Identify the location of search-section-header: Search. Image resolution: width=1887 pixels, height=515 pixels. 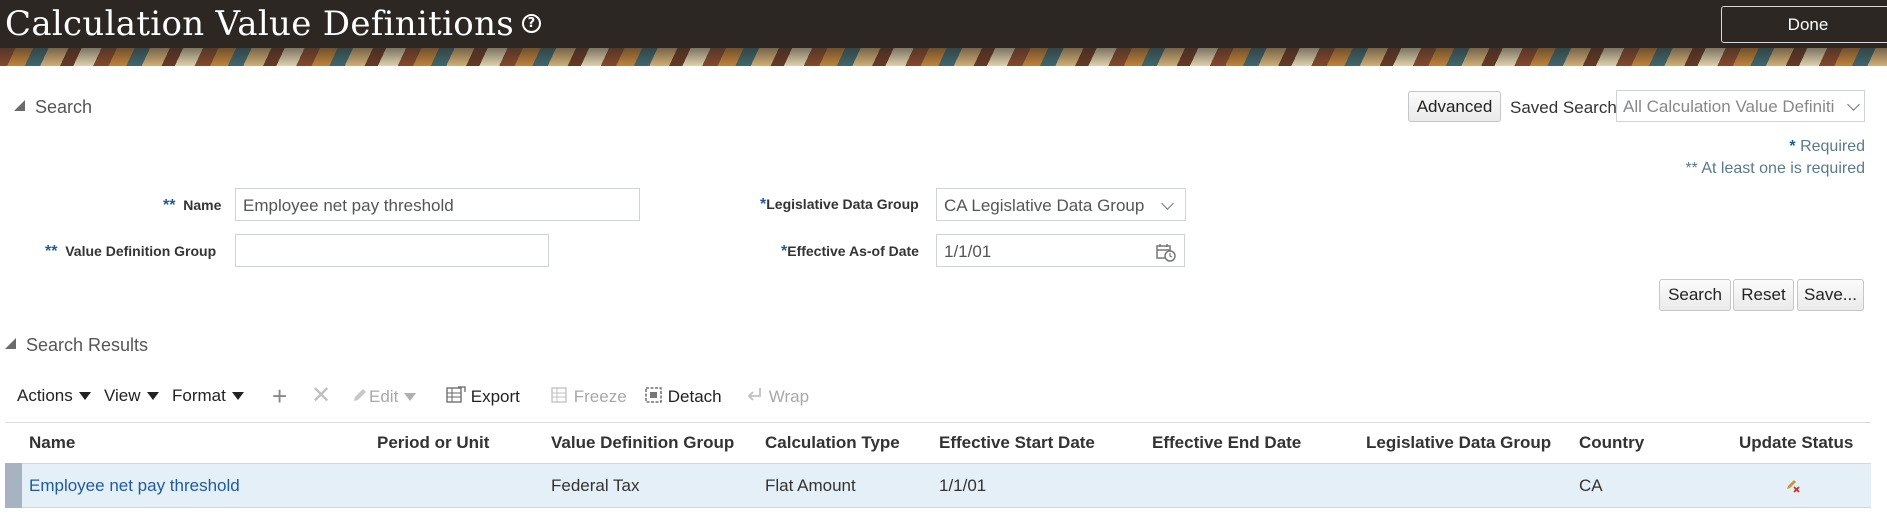
(53, 107).